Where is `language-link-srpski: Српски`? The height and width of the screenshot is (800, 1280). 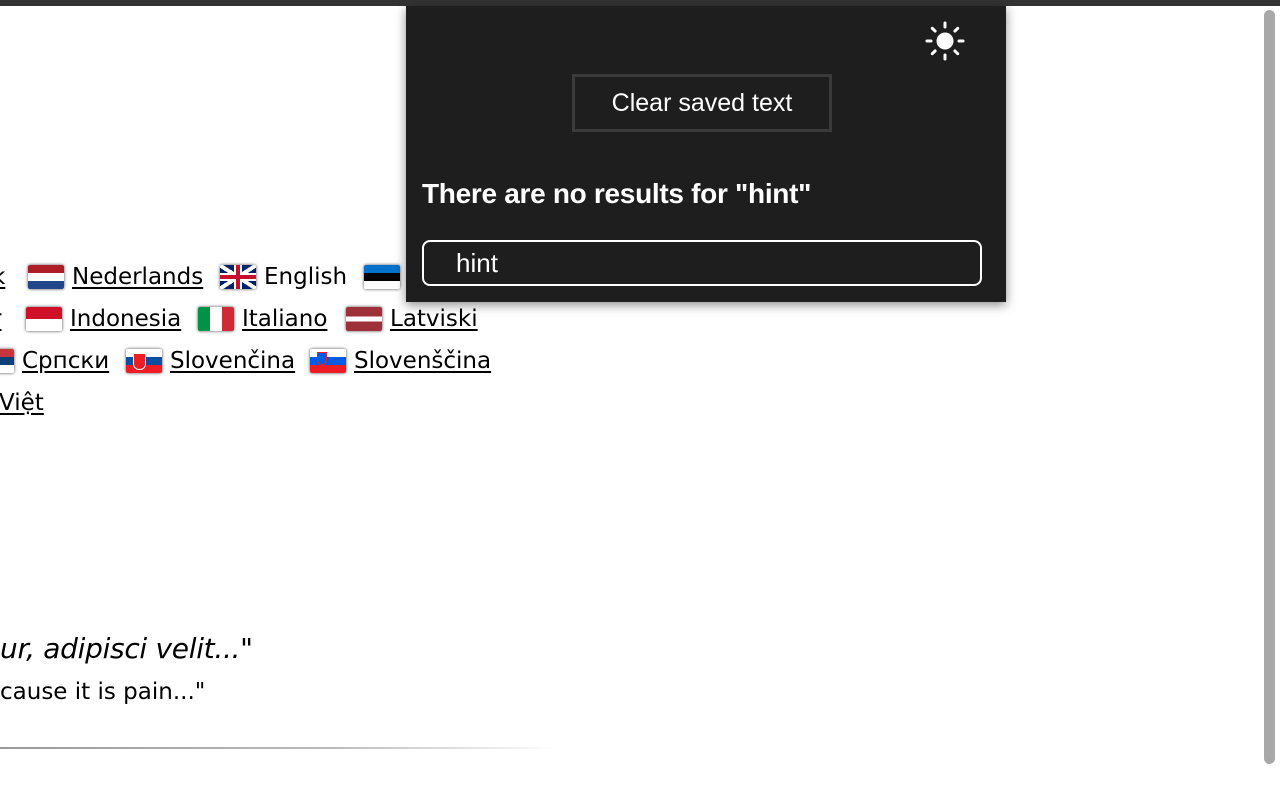 language-link-srpski: Српски is located at coordinates (65, 361).